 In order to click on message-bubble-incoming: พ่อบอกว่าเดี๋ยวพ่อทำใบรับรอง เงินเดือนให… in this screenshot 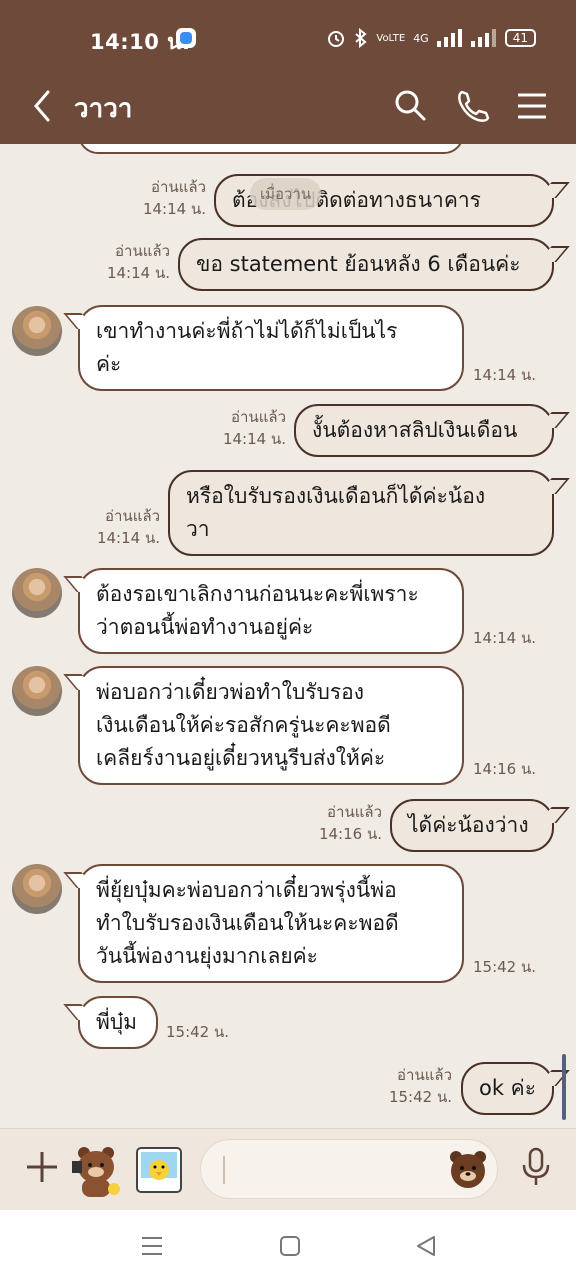, I will do `click(271, 725)`.